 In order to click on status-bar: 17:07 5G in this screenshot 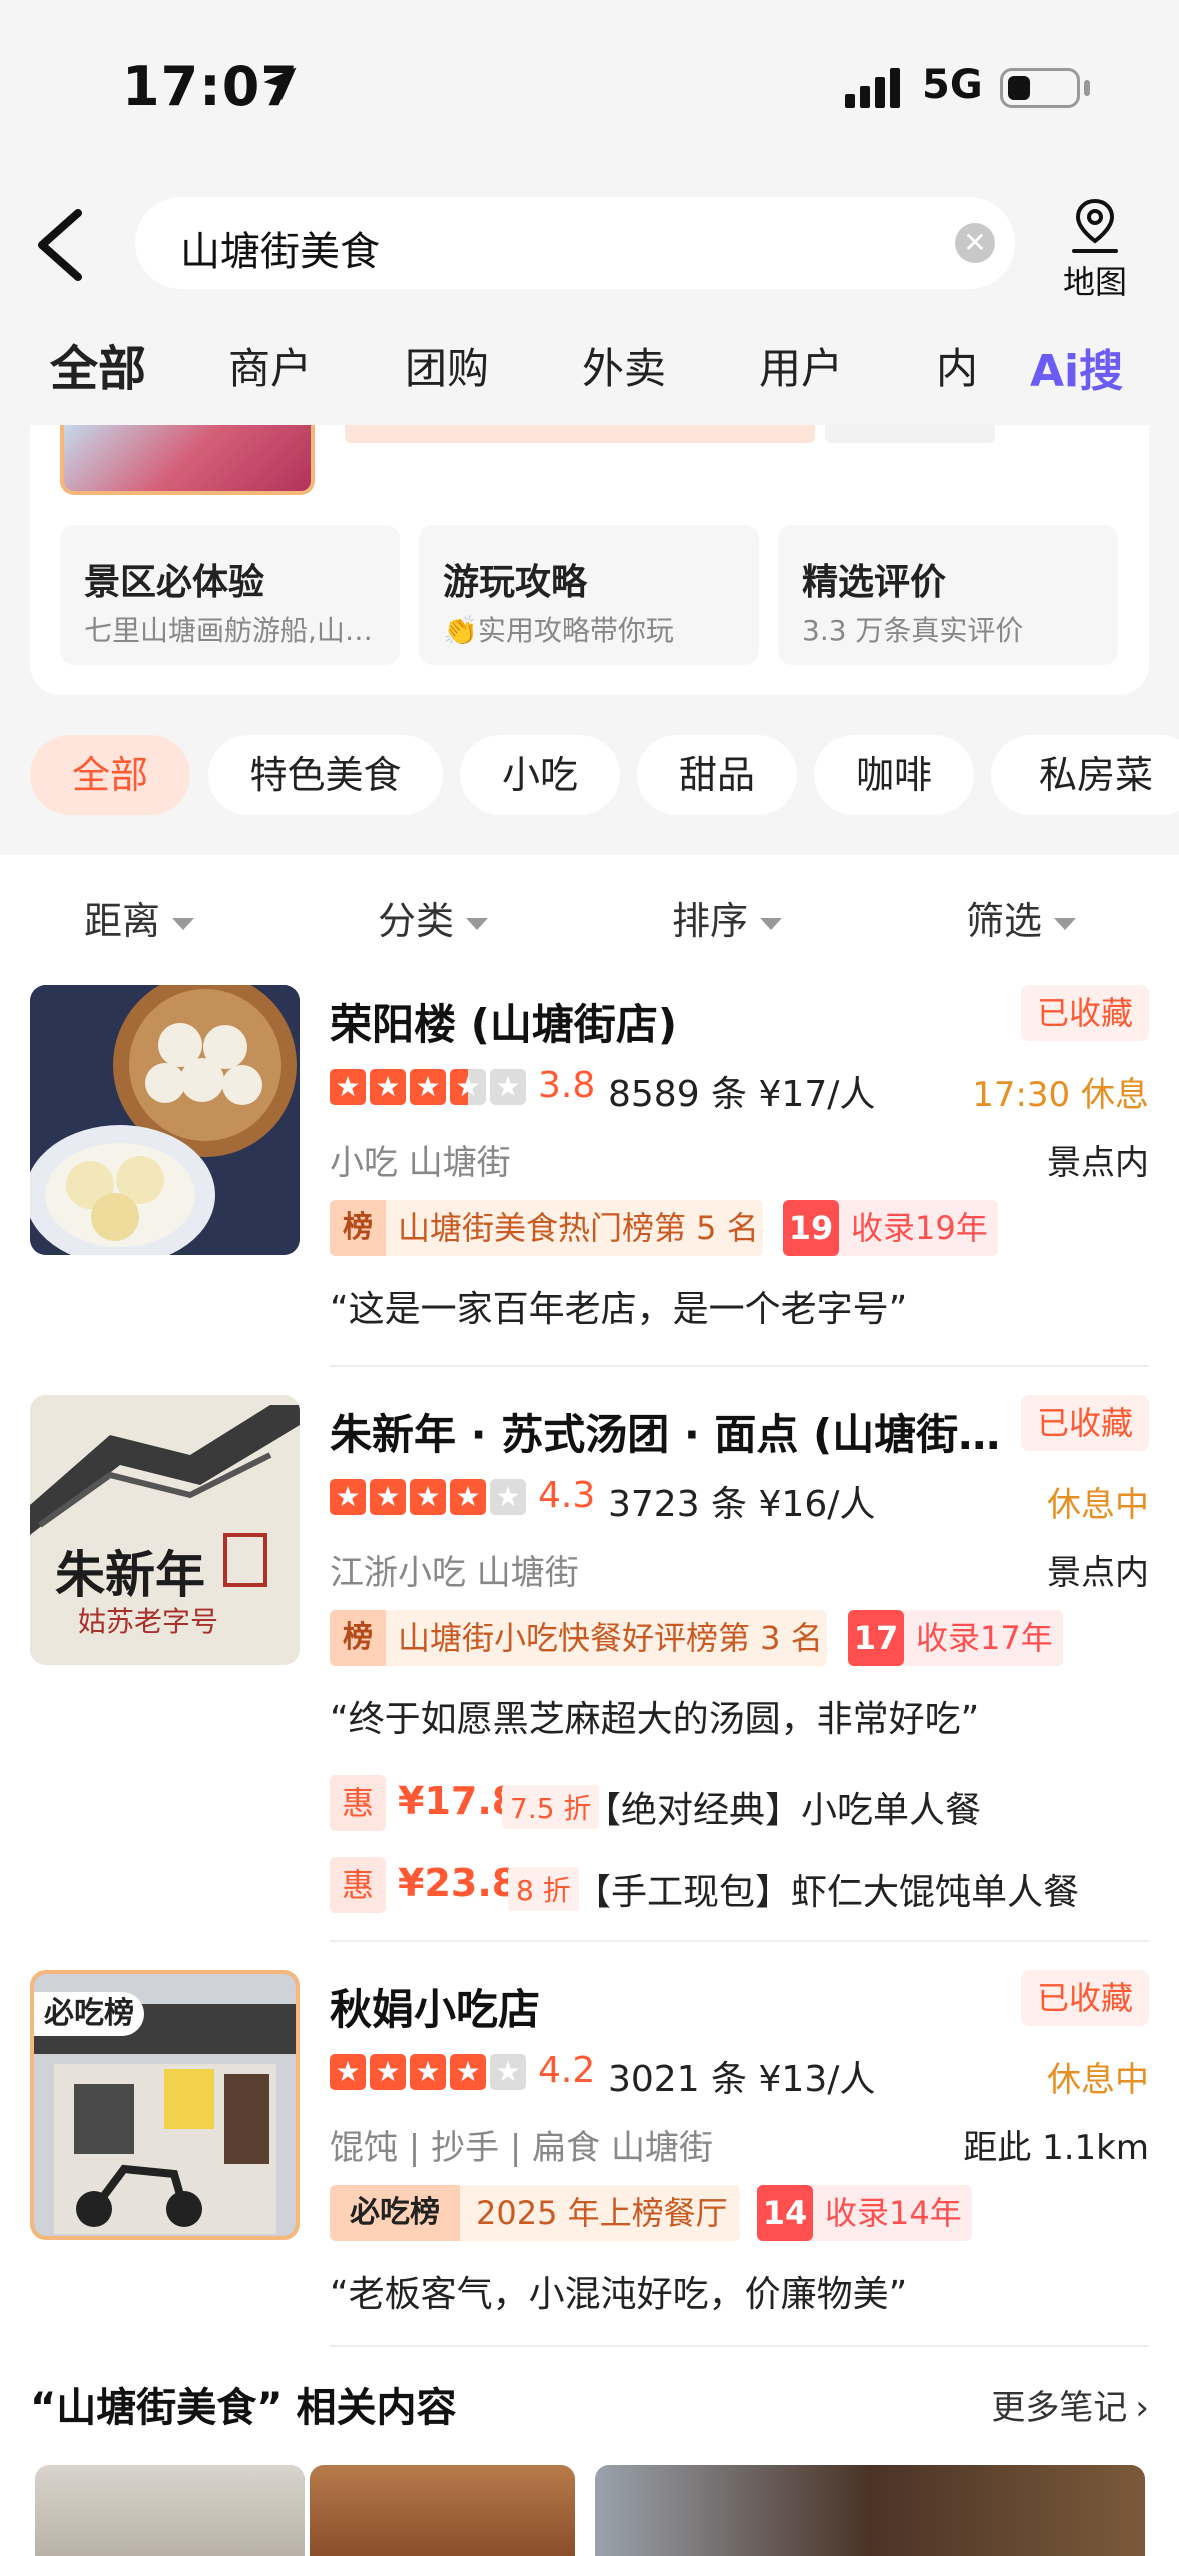, I will do `click(589, 87)`.